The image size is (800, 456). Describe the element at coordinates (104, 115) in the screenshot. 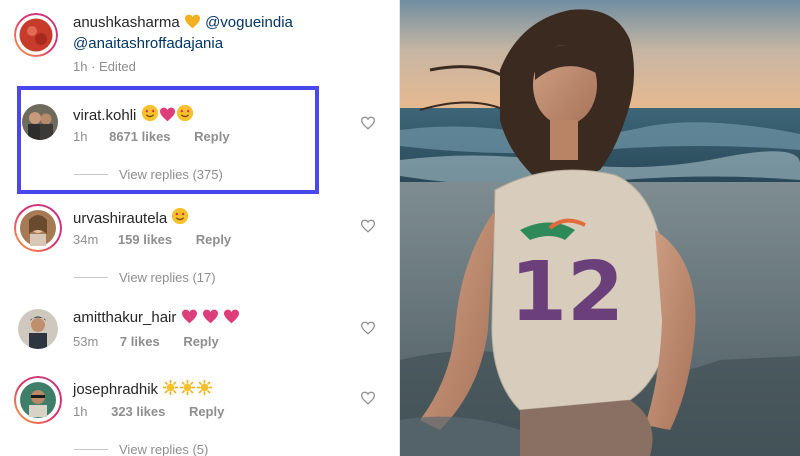

I see `comment-1-username: virat.kohli` at that location.